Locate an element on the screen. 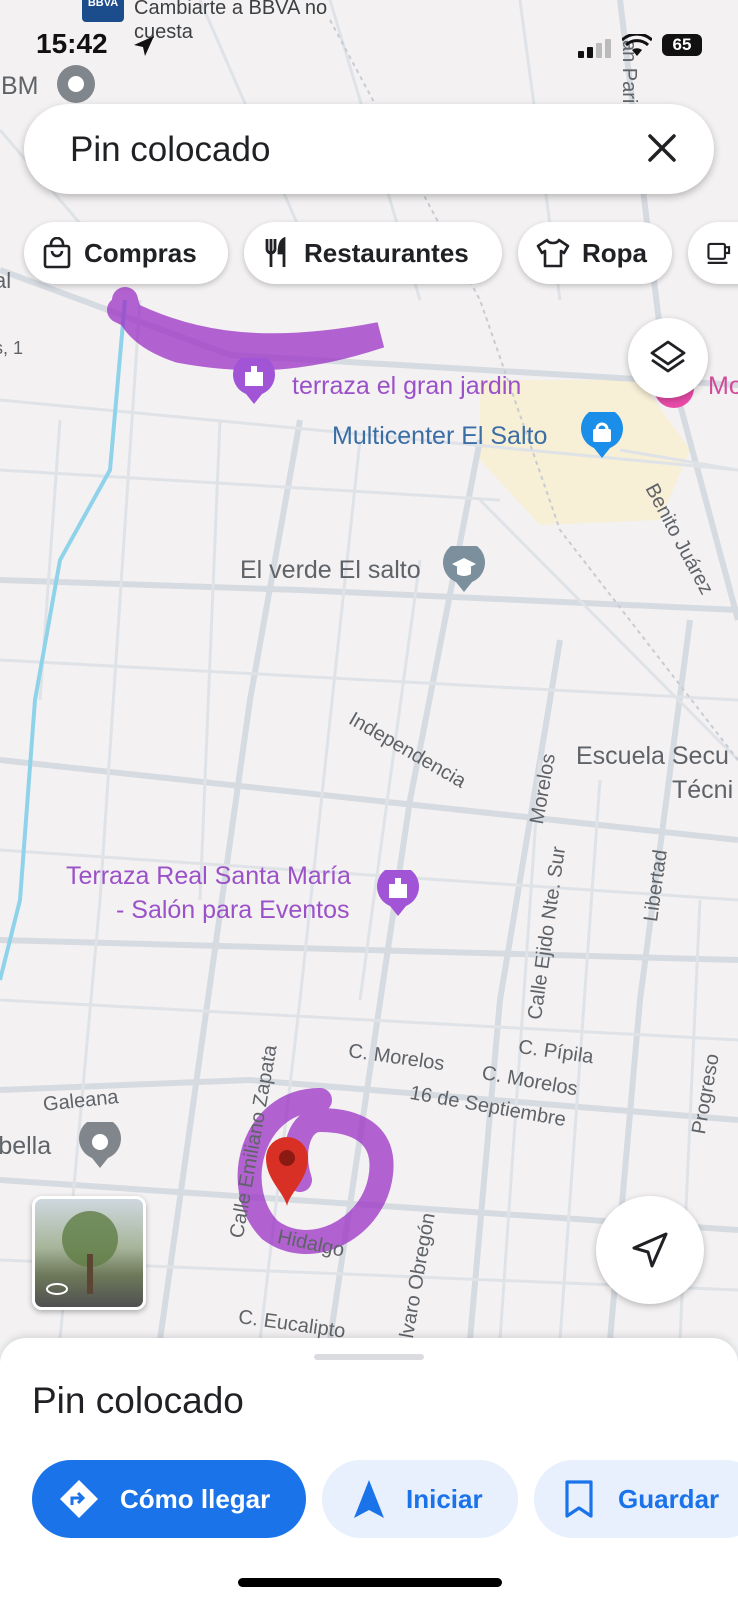  shirt-icon is located at coordinates (553, 253).